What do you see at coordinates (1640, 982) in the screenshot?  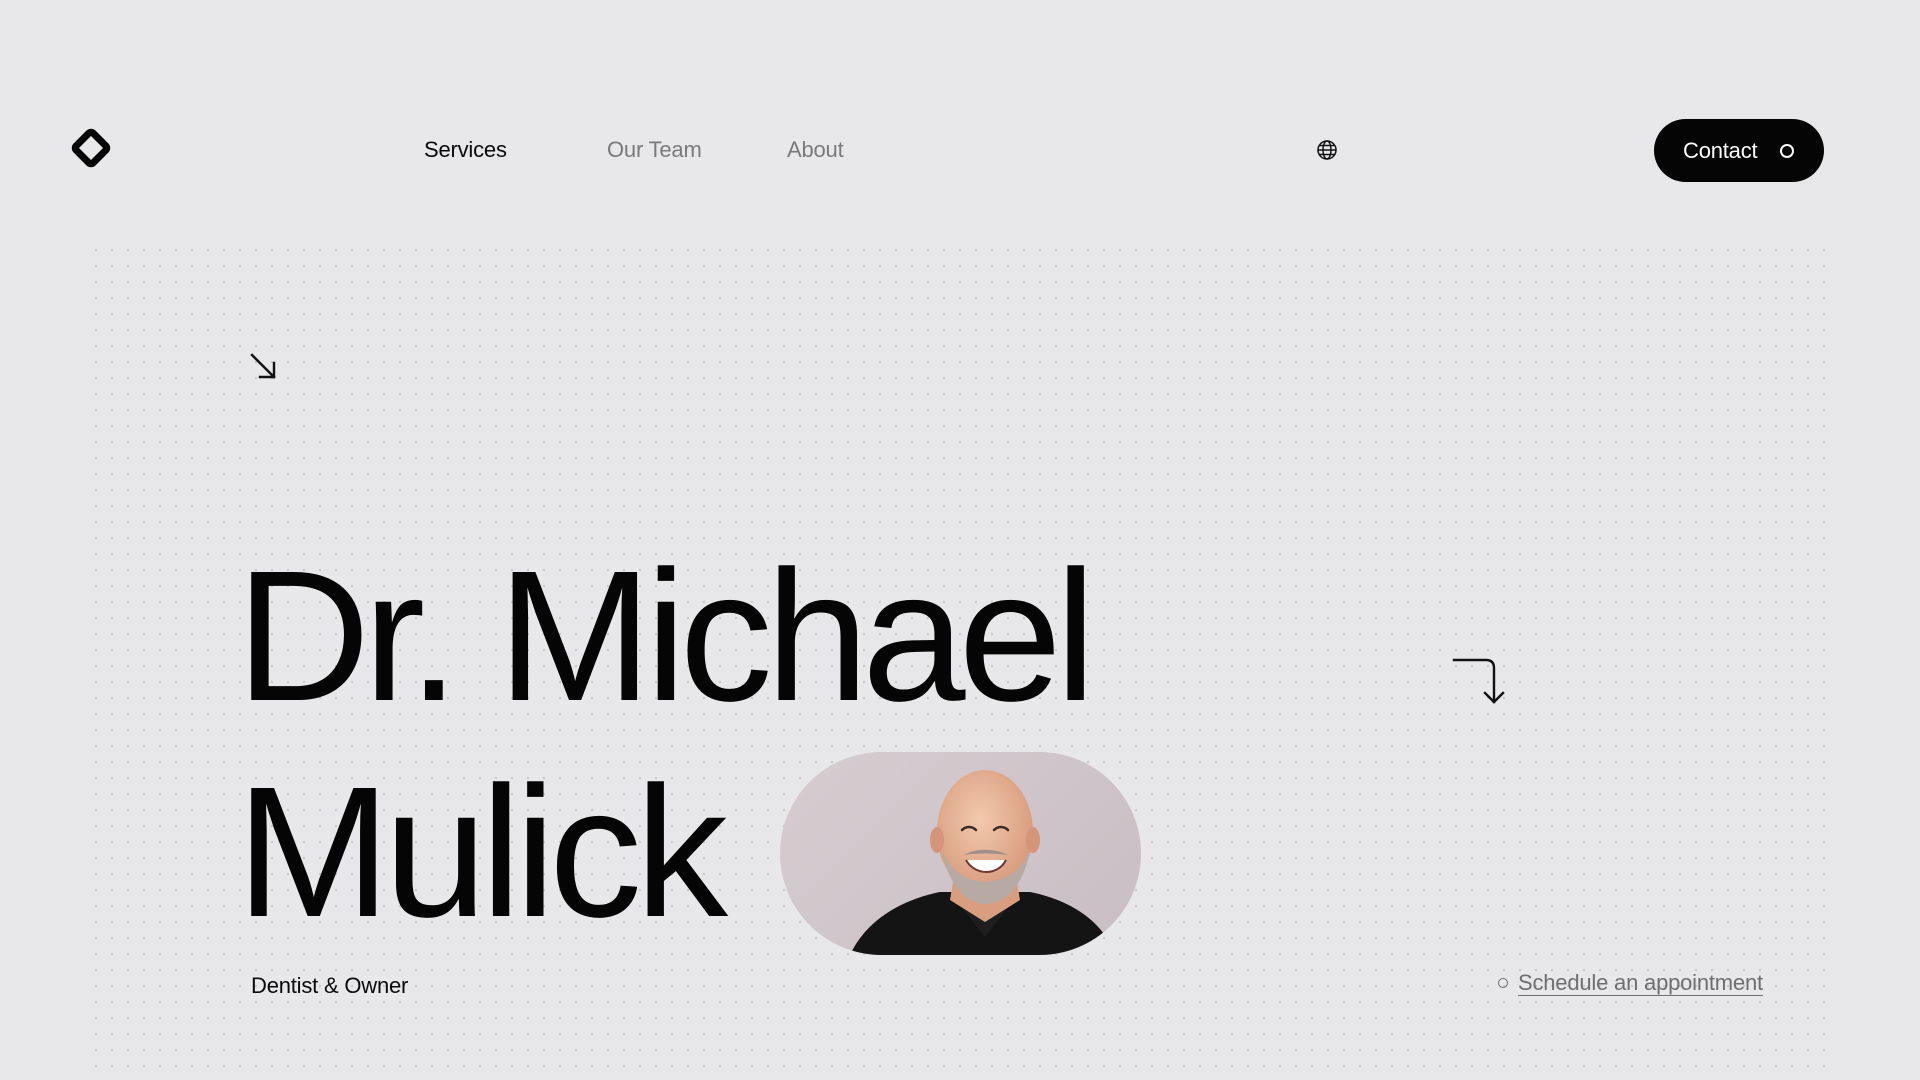 I see `schedule-appointment-label: Schedule an appointment` at bounding box center [1640, 982].